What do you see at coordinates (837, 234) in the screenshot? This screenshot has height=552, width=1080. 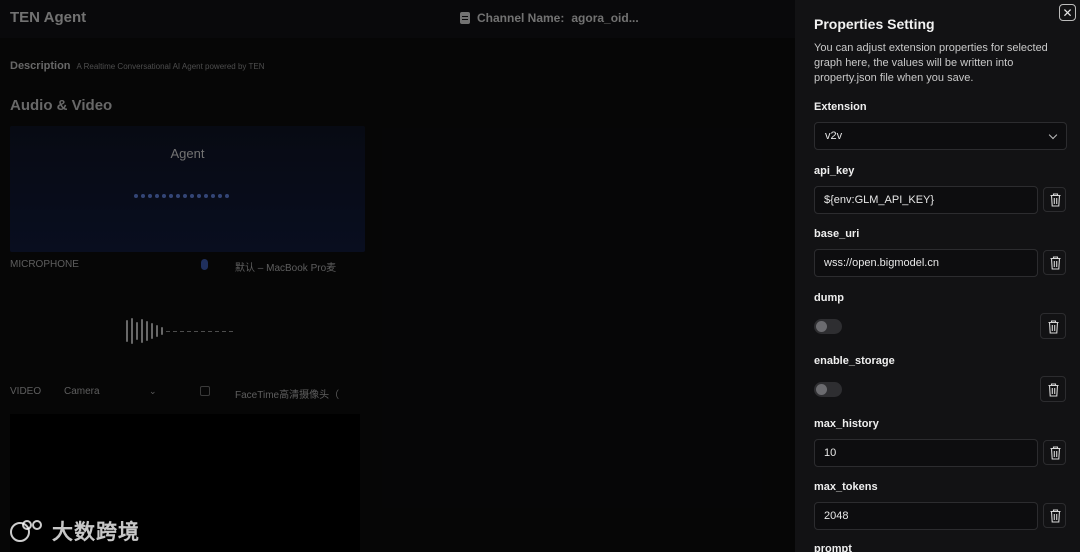 I see `base-uri-label: base_uri` at bounding box center [837, 234].